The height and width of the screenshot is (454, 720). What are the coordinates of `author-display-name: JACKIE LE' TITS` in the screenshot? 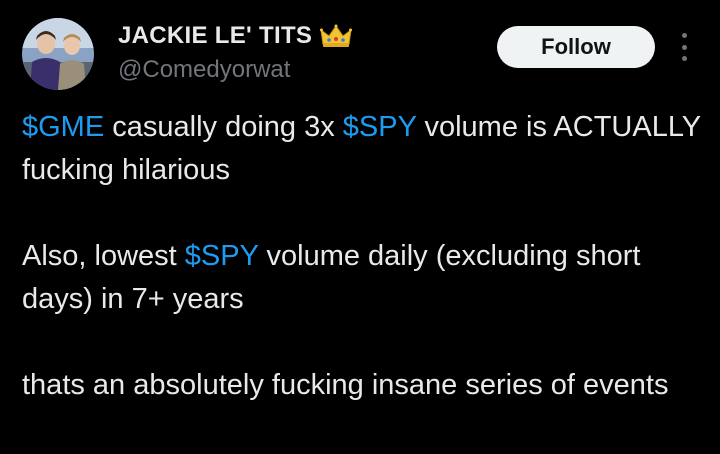 It's located at (215, 36).